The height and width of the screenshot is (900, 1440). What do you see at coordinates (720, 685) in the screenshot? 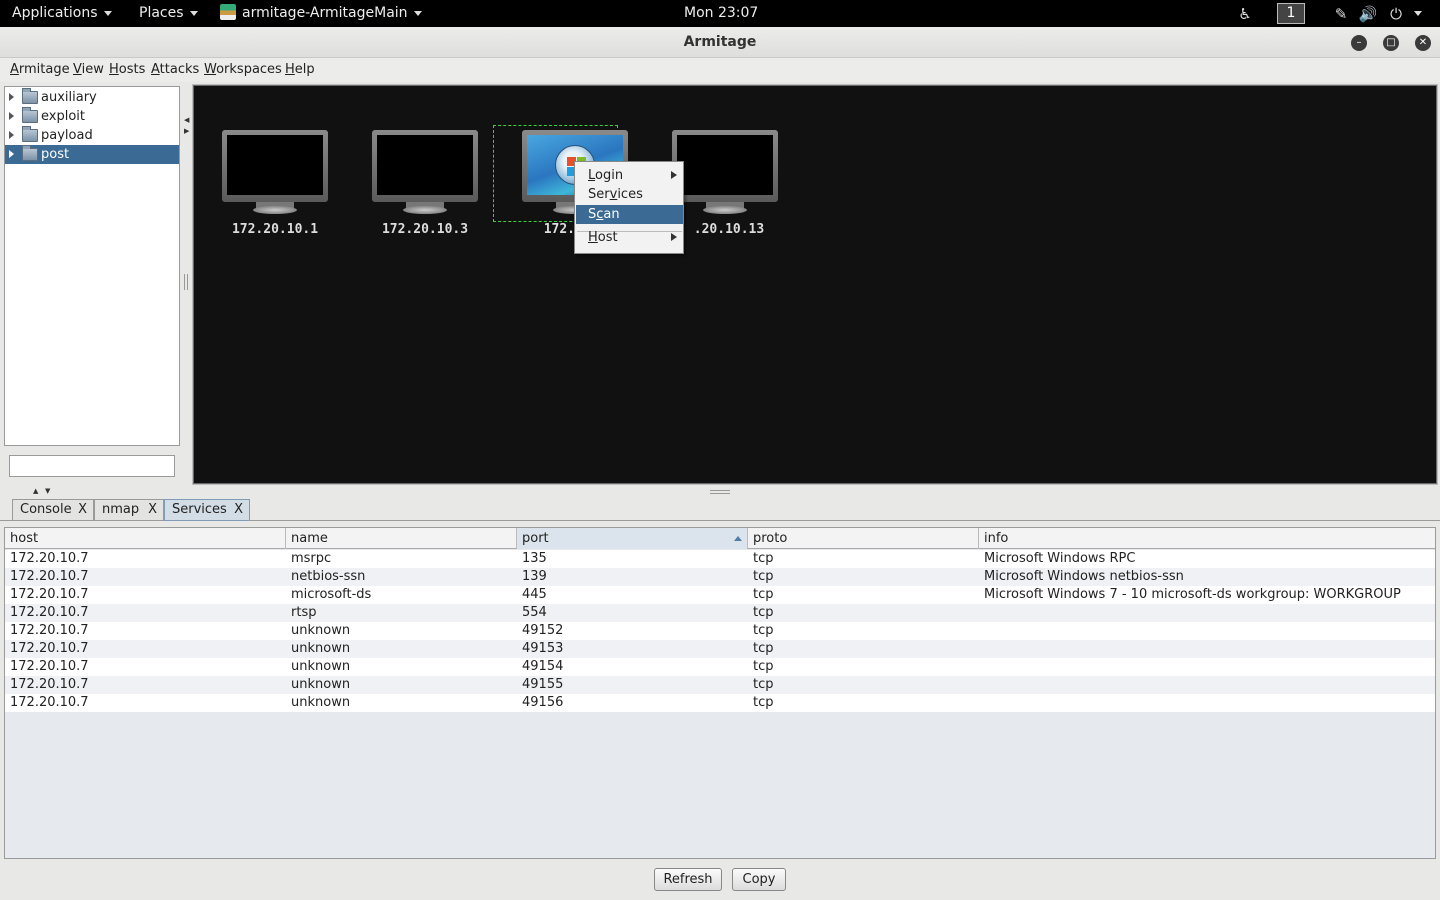
I see `table-row: 172.20.10.7 unknown 49155 tcp` at bounding box center [720, 685].